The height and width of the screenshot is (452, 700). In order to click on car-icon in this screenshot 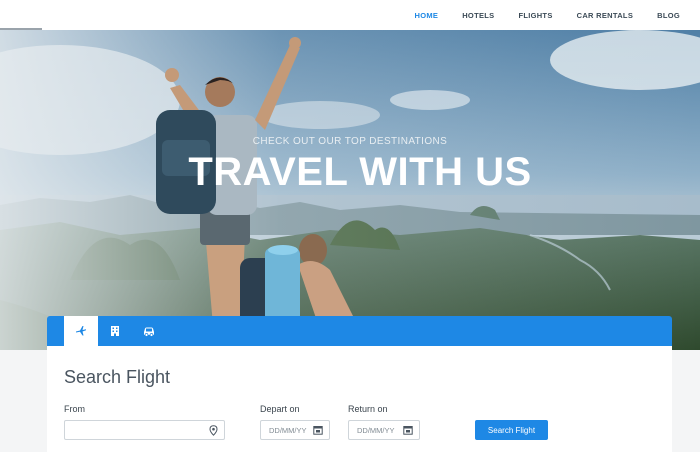, I will do `click(149, 332)`.